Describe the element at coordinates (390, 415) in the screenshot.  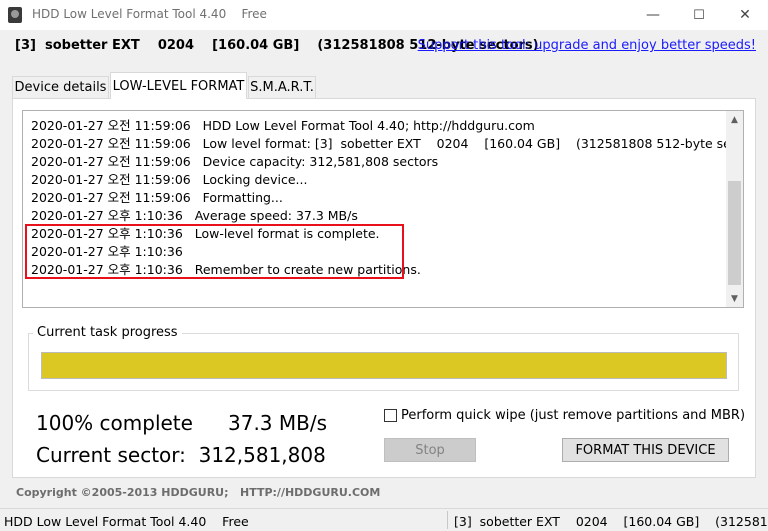
I see `quick-wipe-checkbox` at that location.